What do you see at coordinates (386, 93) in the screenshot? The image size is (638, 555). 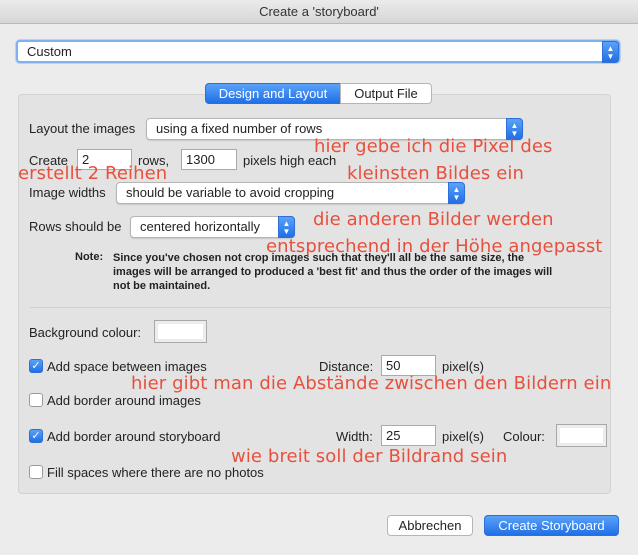 I see `tab-output-file: Output File` at bounding box center [386, 93].